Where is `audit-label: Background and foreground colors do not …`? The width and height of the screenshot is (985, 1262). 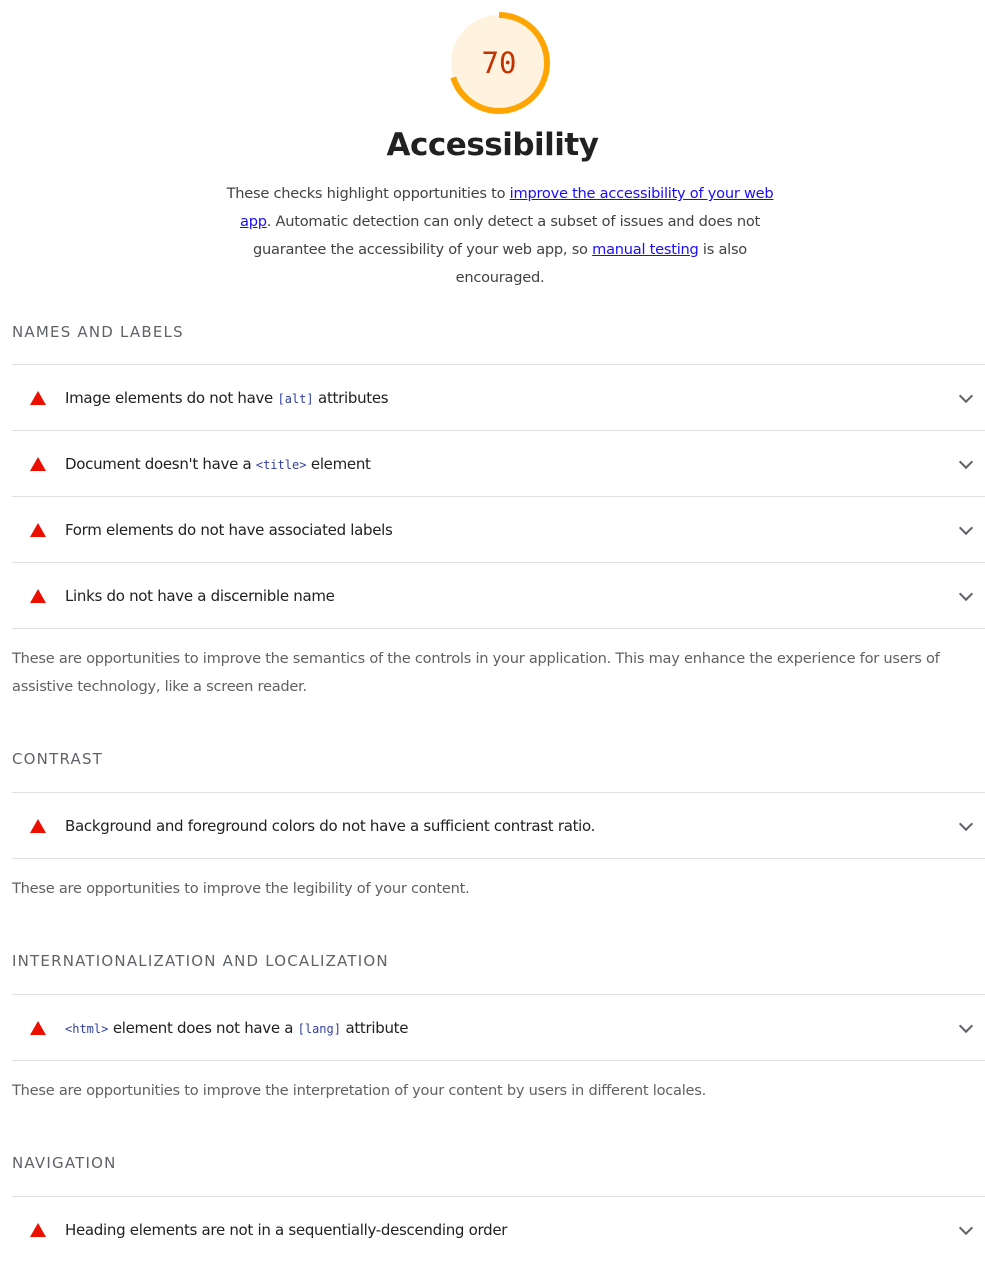
audit-label: Background and foreground colors do not … is located at coordinates (330, 825).